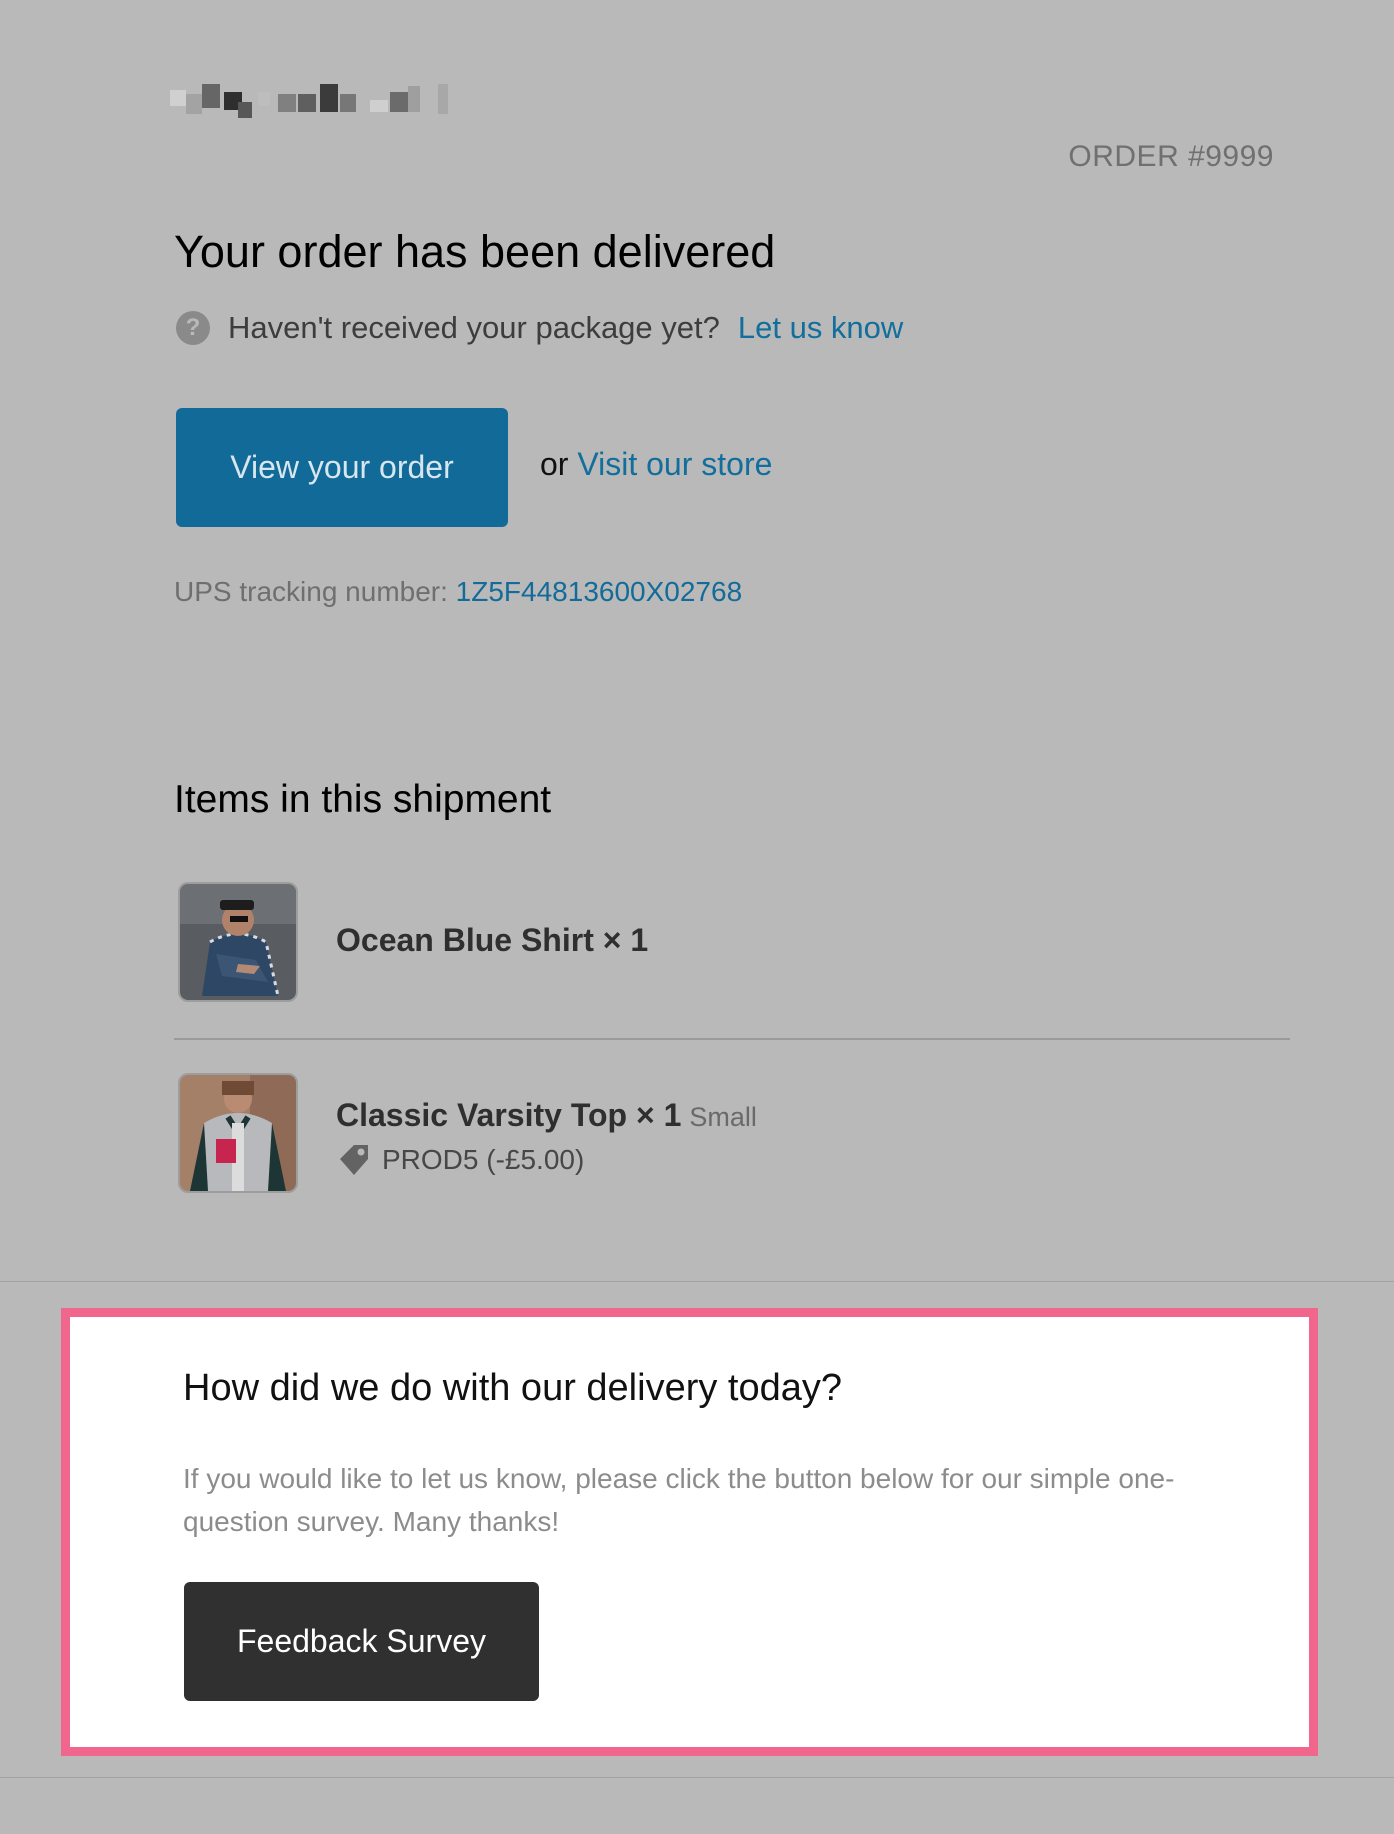  Describe the element at coordinates (475, 251) in the screenshot. I see `delivery-headline: Your order has been delivered` at that location.